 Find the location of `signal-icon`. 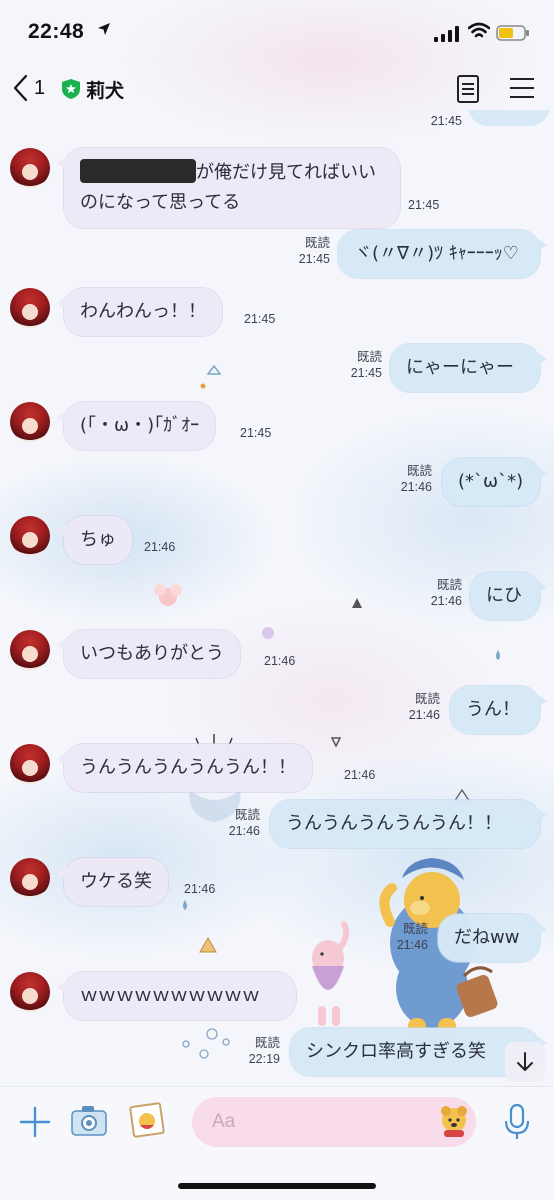

signal-icon is located at coordinates (446, 34).